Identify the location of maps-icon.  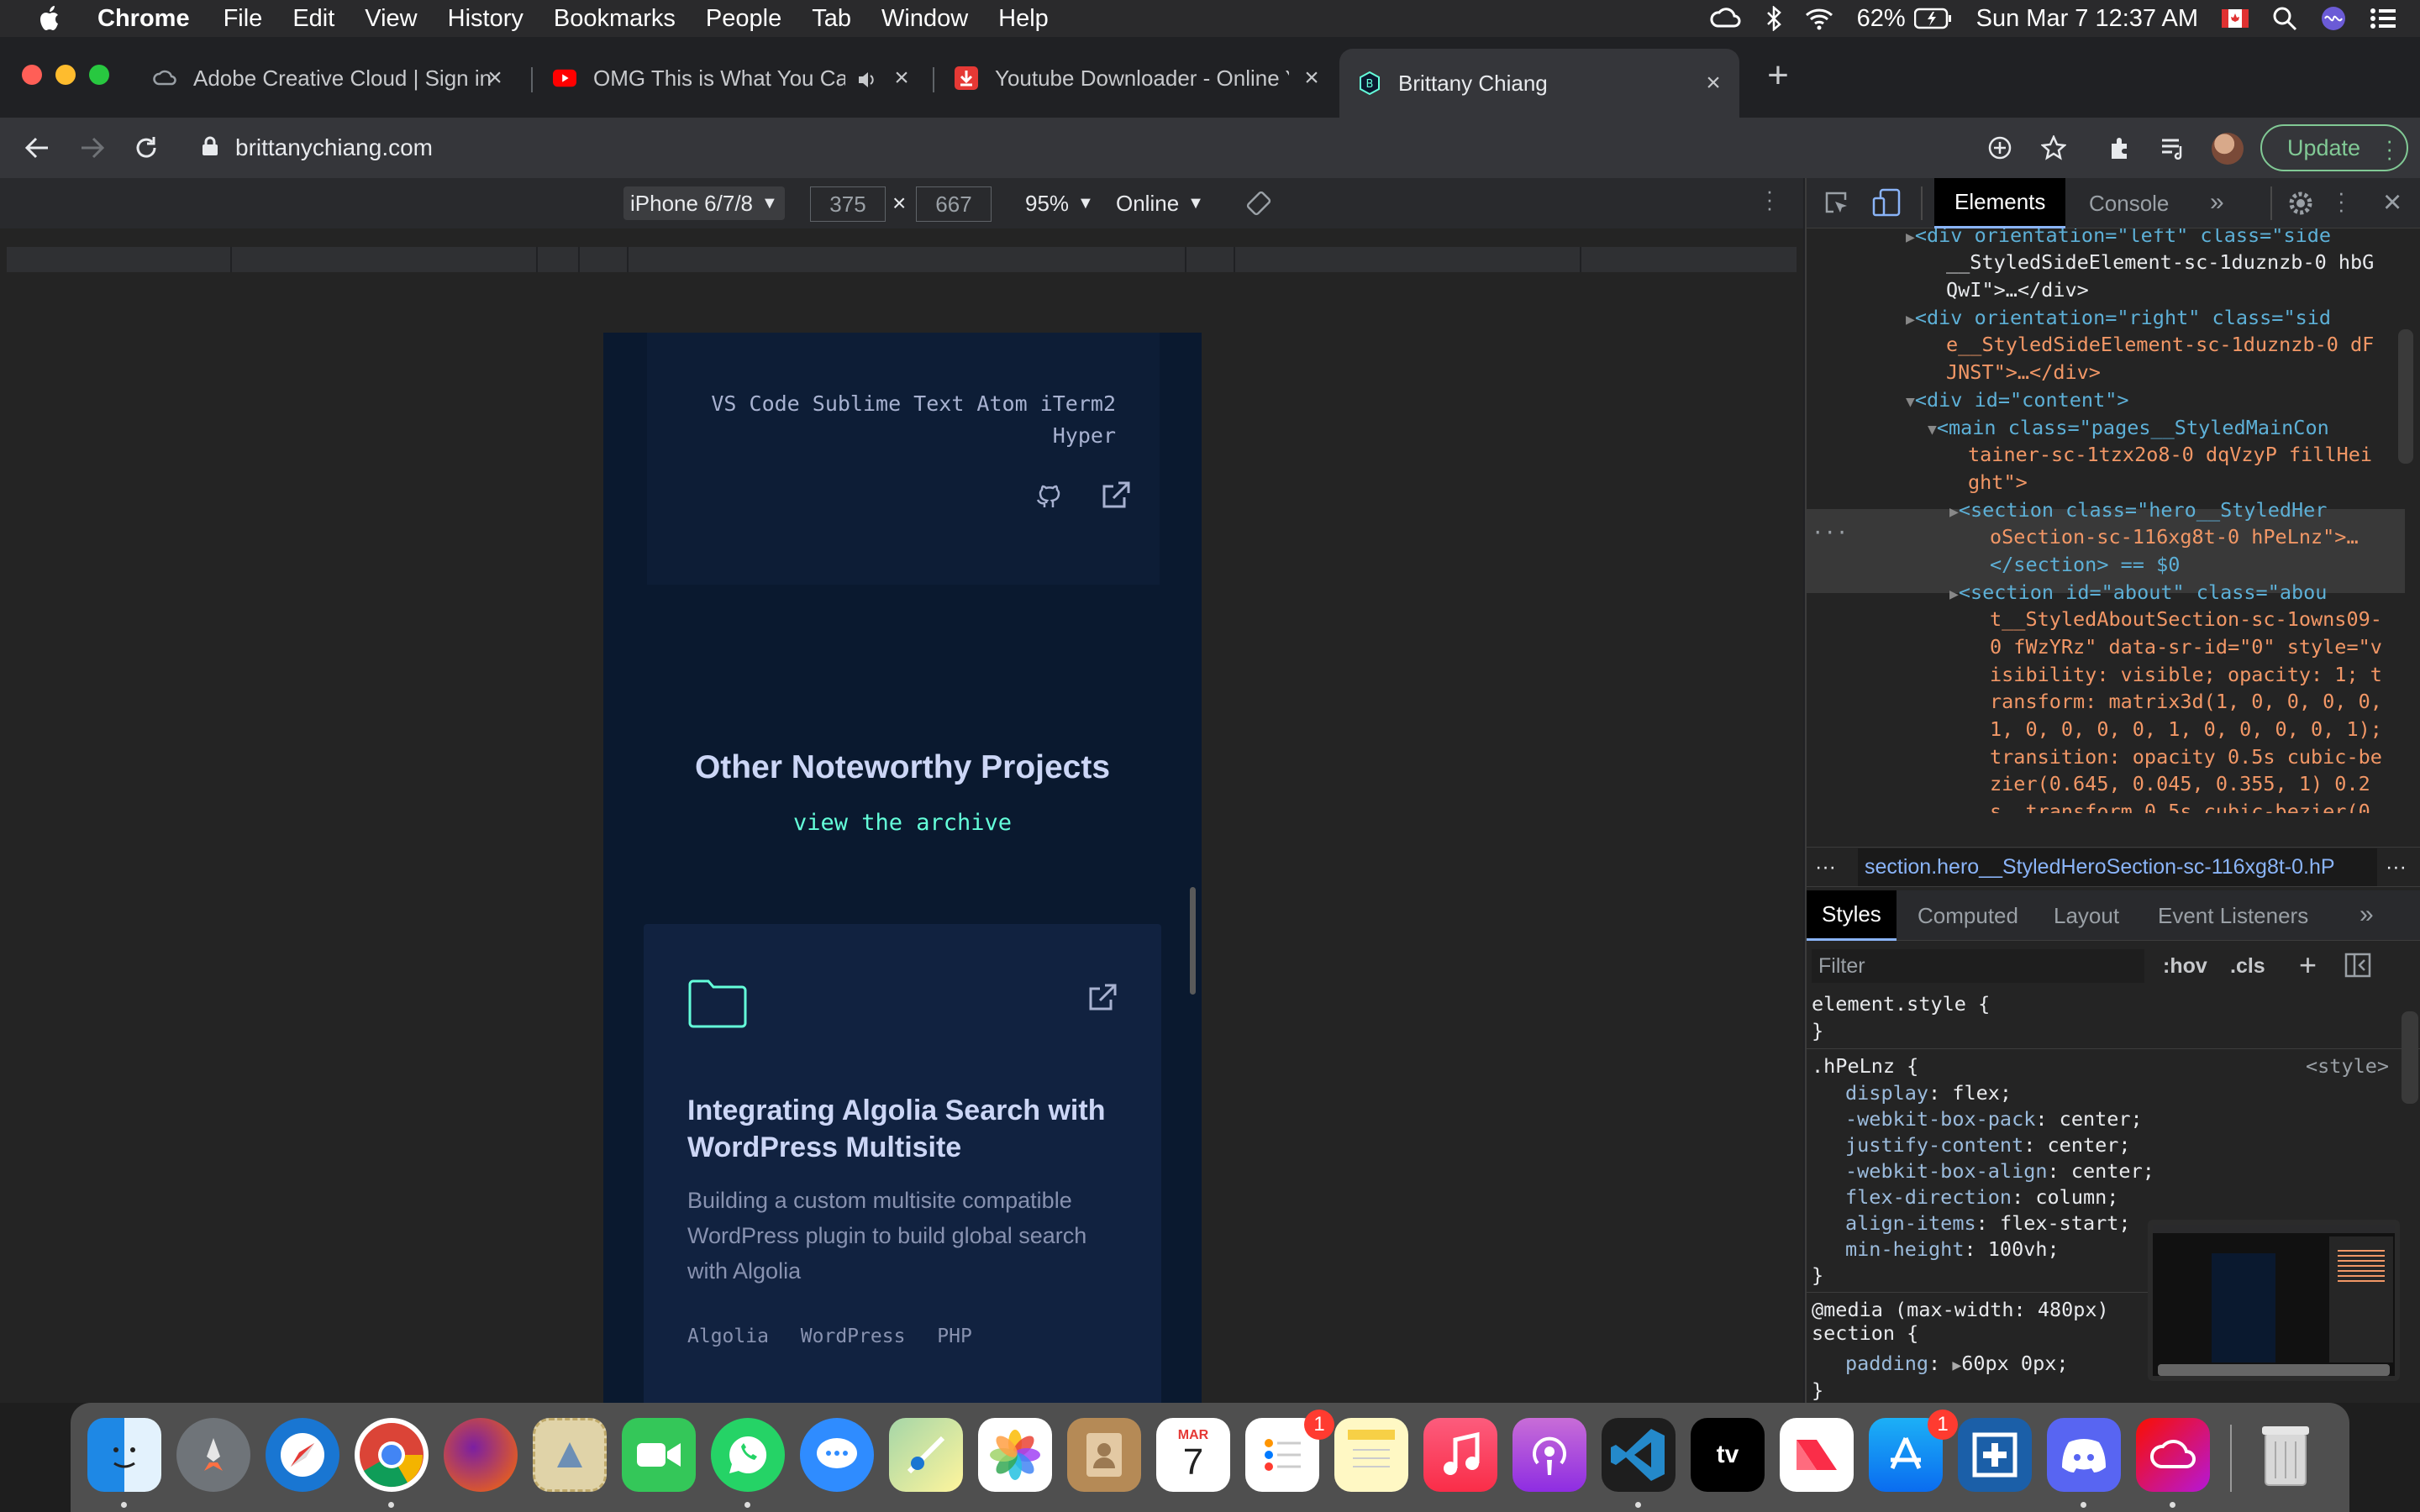
(926, 1455).